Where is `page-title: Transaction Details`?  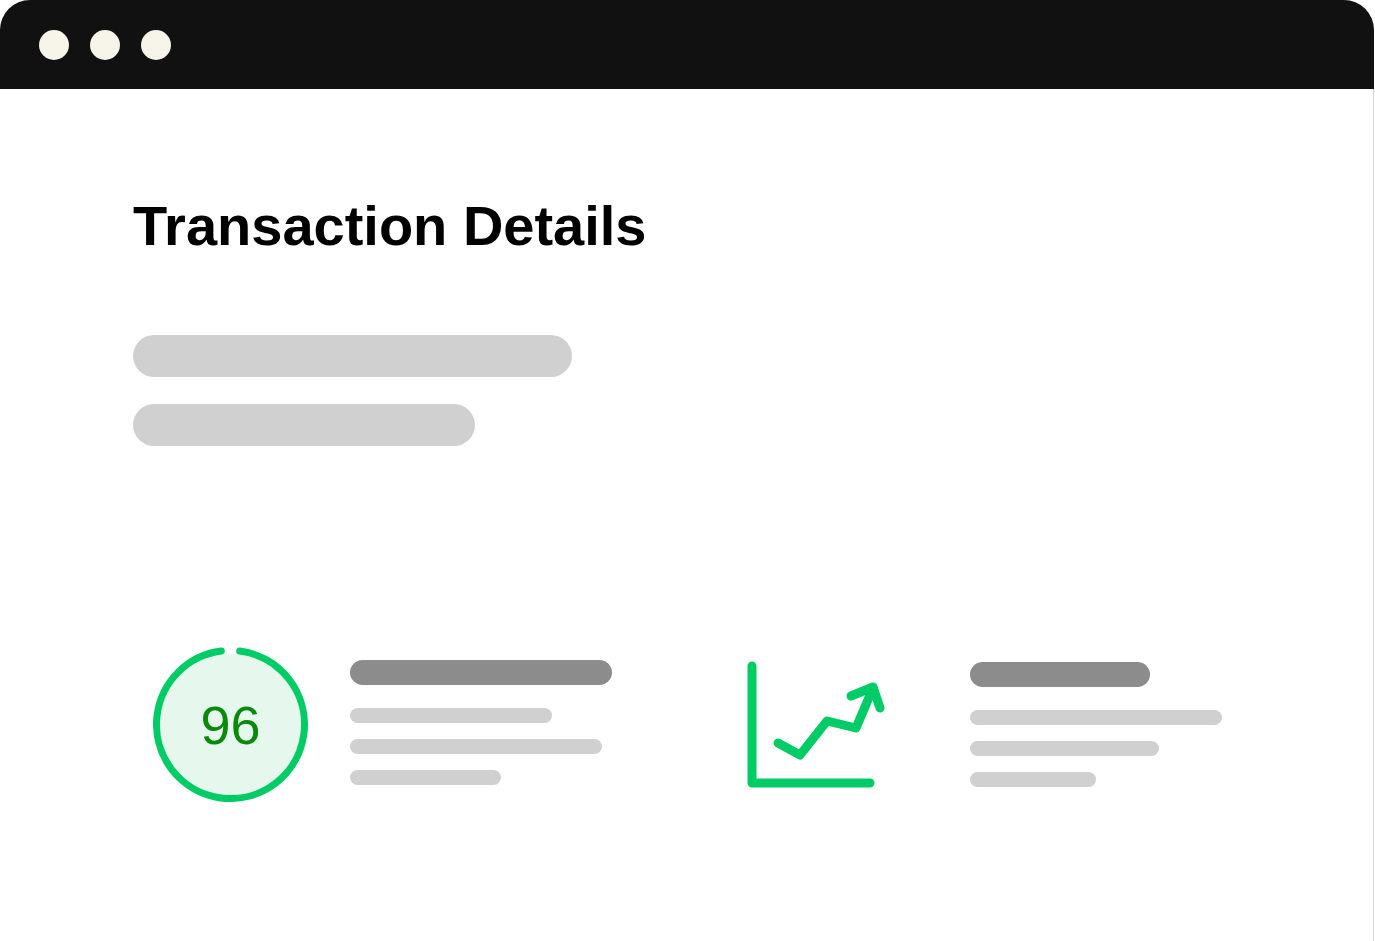 page-title: Transaction Details is located at coordinates (390, 226).